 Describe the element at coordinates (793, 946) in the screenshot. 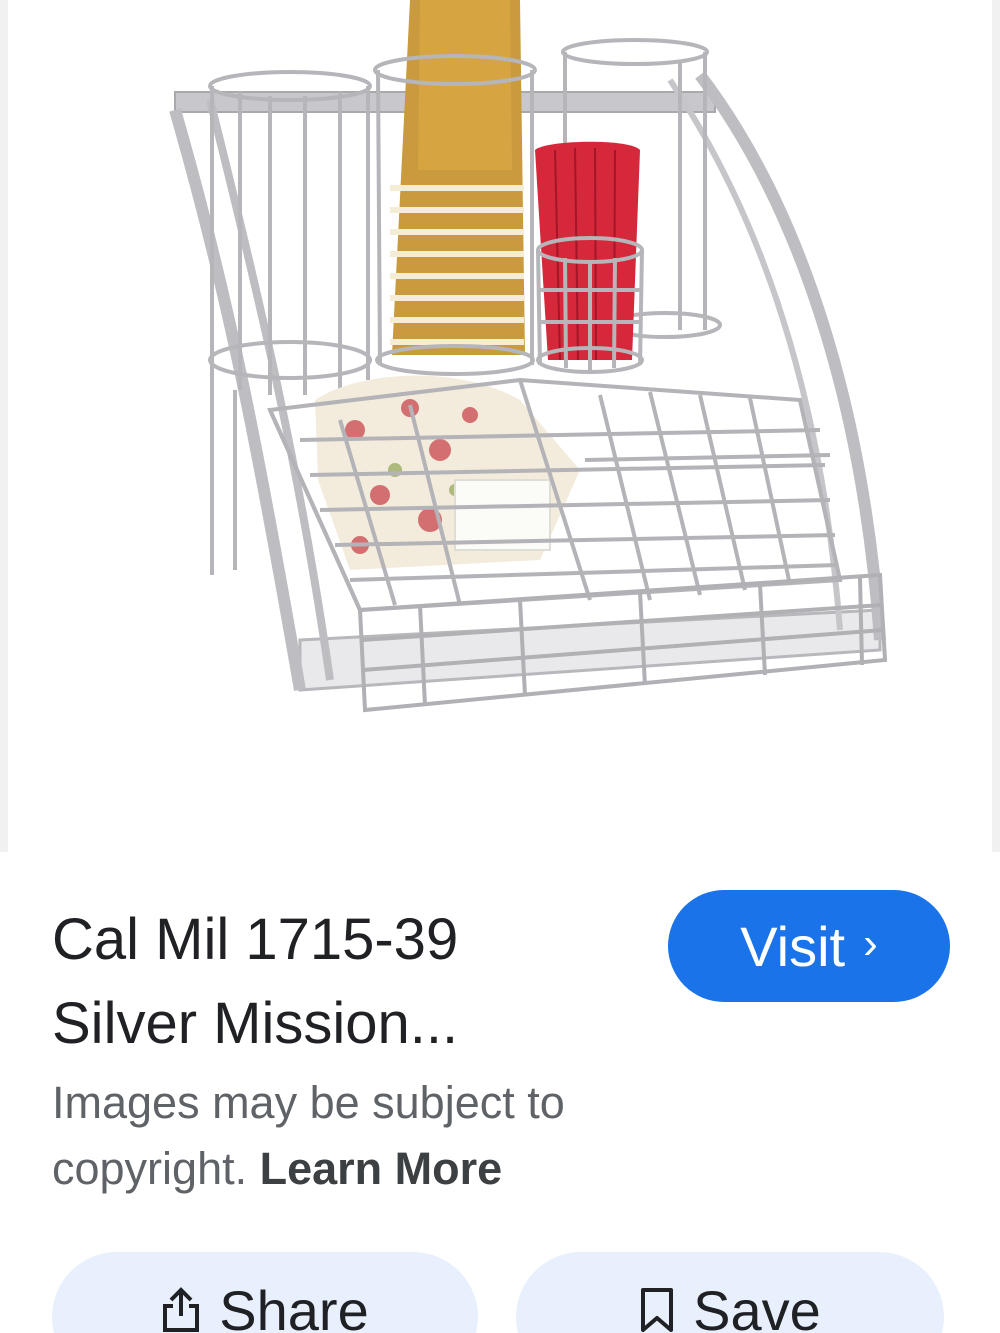

I see `visit-button-label: Visit` at that location.